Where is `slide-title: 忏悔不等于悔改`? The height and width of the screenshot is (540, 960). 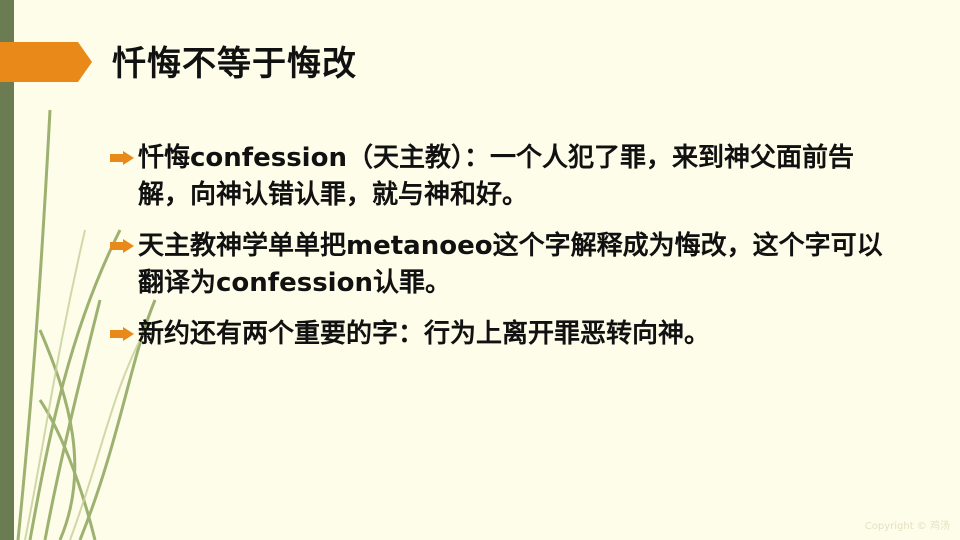 slide-title: 忏悔不等于悔改 is located at coordinates (234, 64).